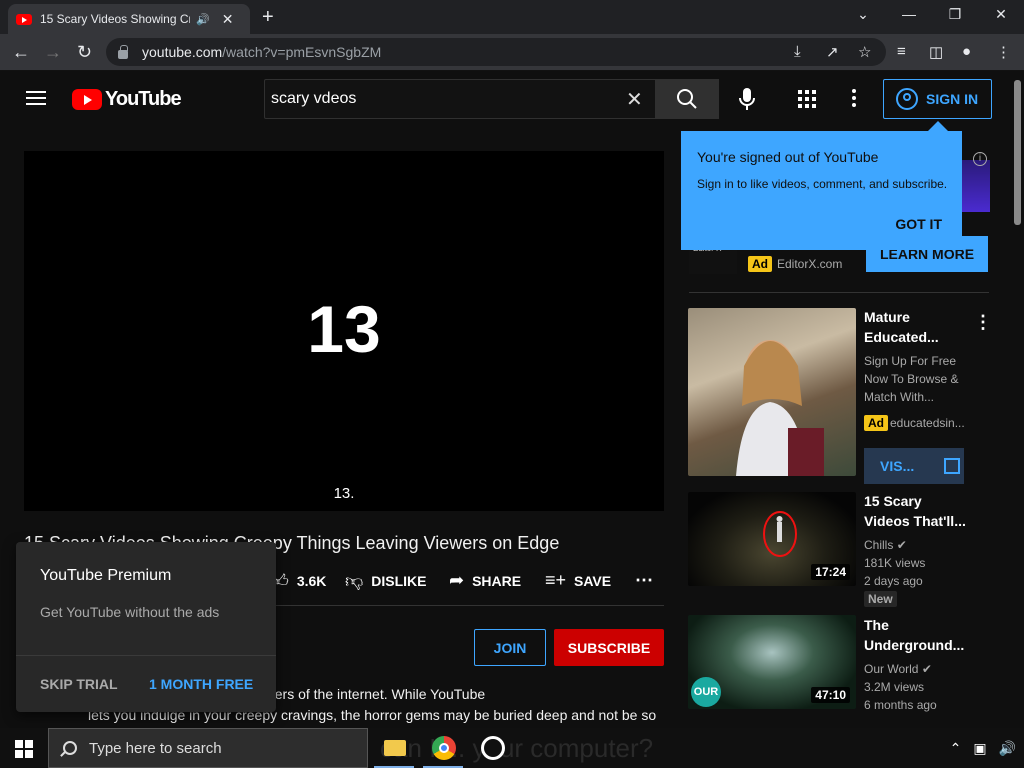  I want to click on file-explorer-icon, so click(395, 748).